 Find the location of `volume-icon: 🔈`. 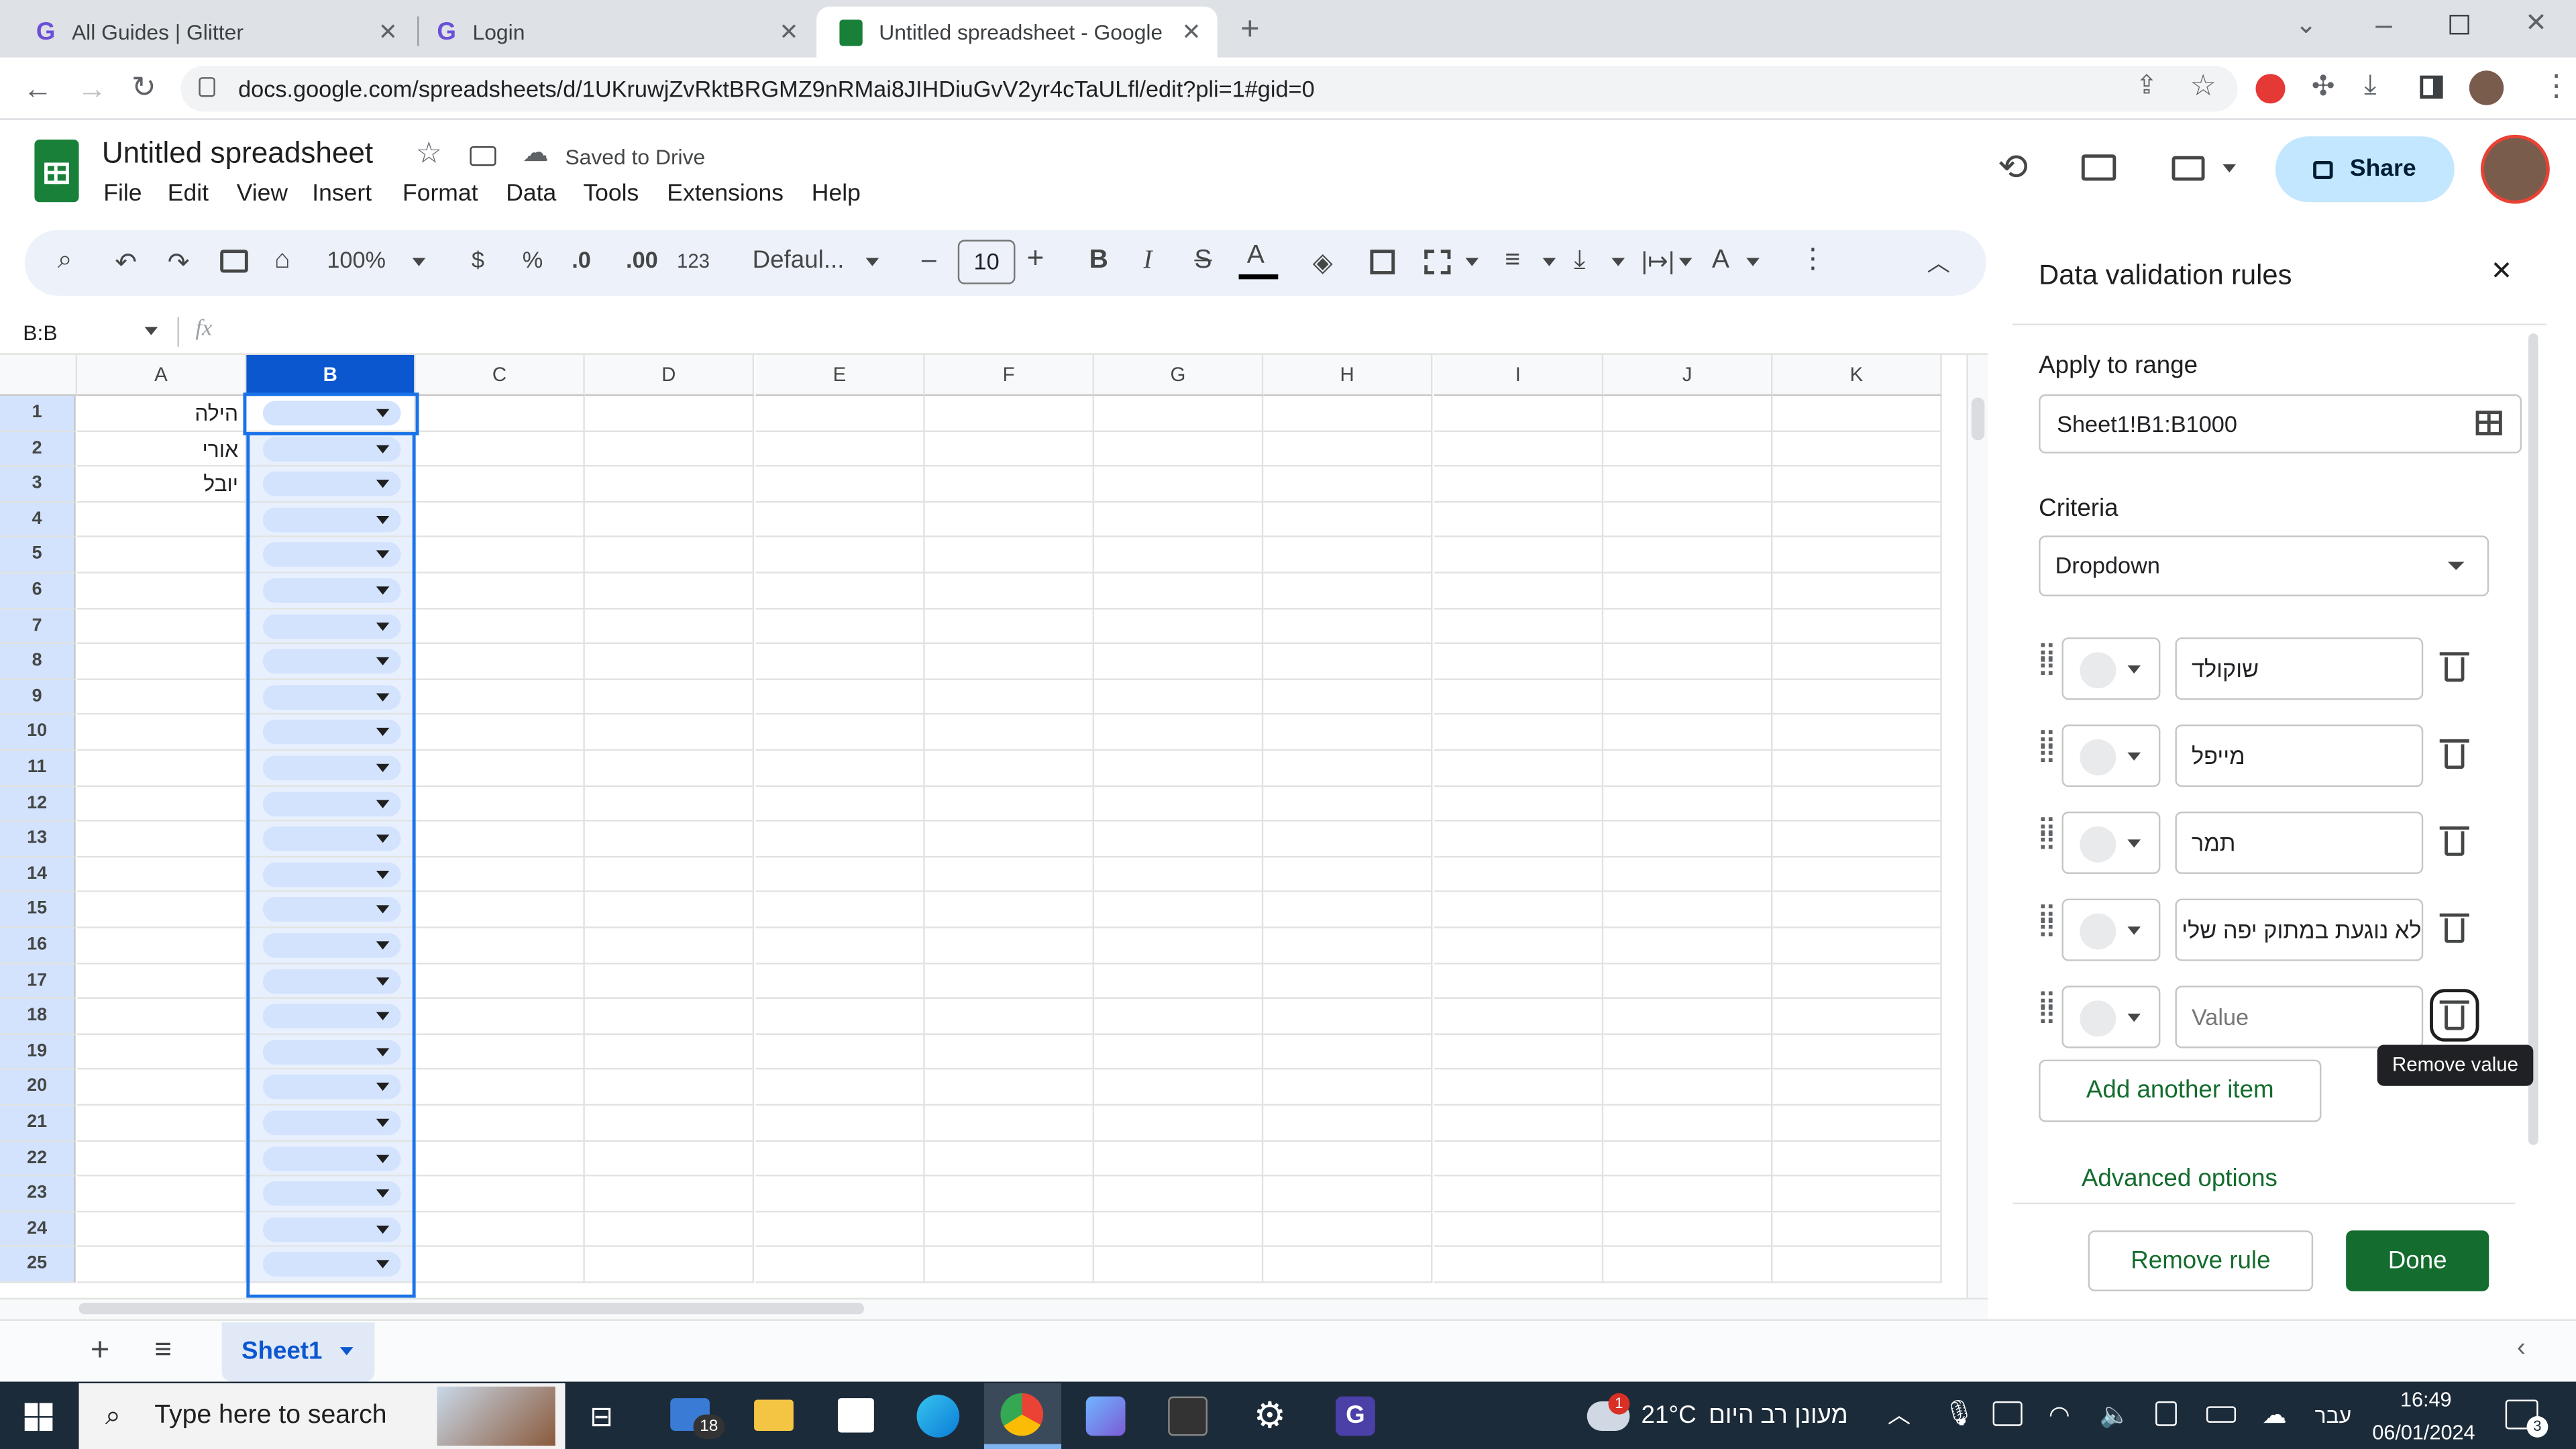

volume-icon: 🔈 is located at coordinates (2115, 1415).